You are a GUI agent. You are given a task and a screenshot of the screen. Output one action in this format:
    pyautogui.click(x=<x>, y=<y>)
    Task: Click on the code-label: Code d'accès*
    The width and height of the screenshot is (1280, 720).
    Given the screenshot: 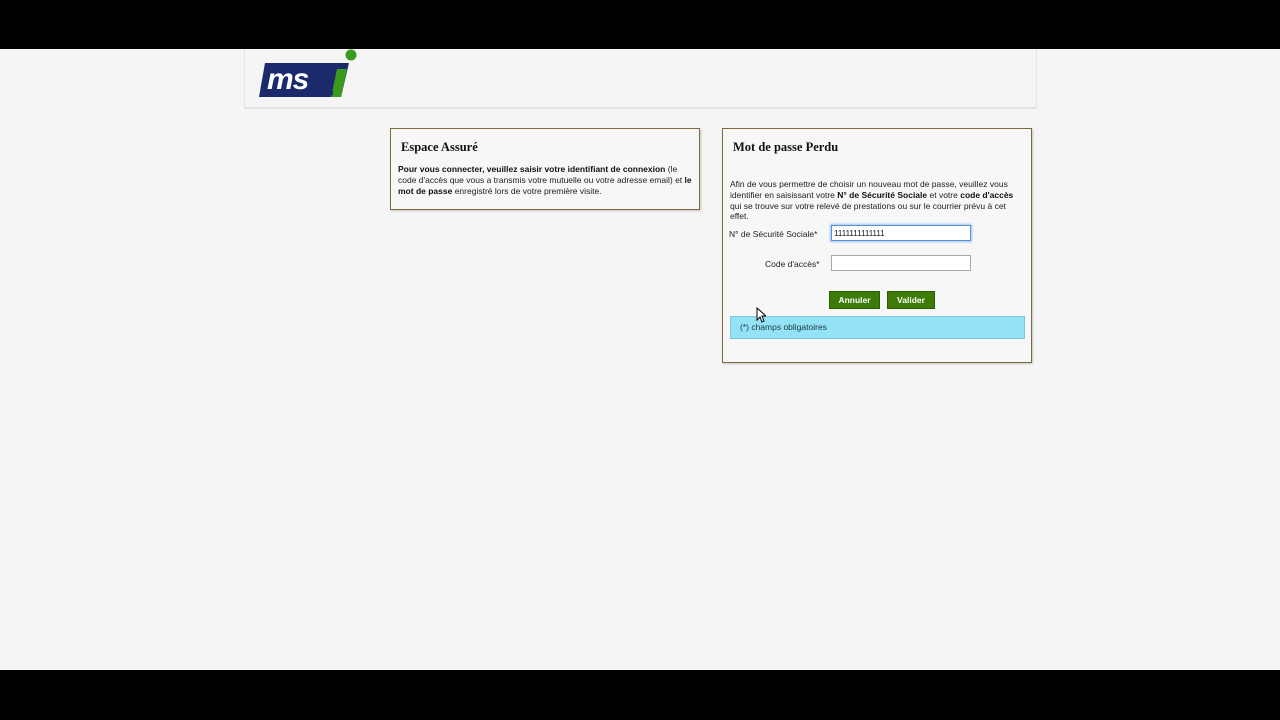 What is the action you would take?
    pyautogui.click(x=792, y=264)
    